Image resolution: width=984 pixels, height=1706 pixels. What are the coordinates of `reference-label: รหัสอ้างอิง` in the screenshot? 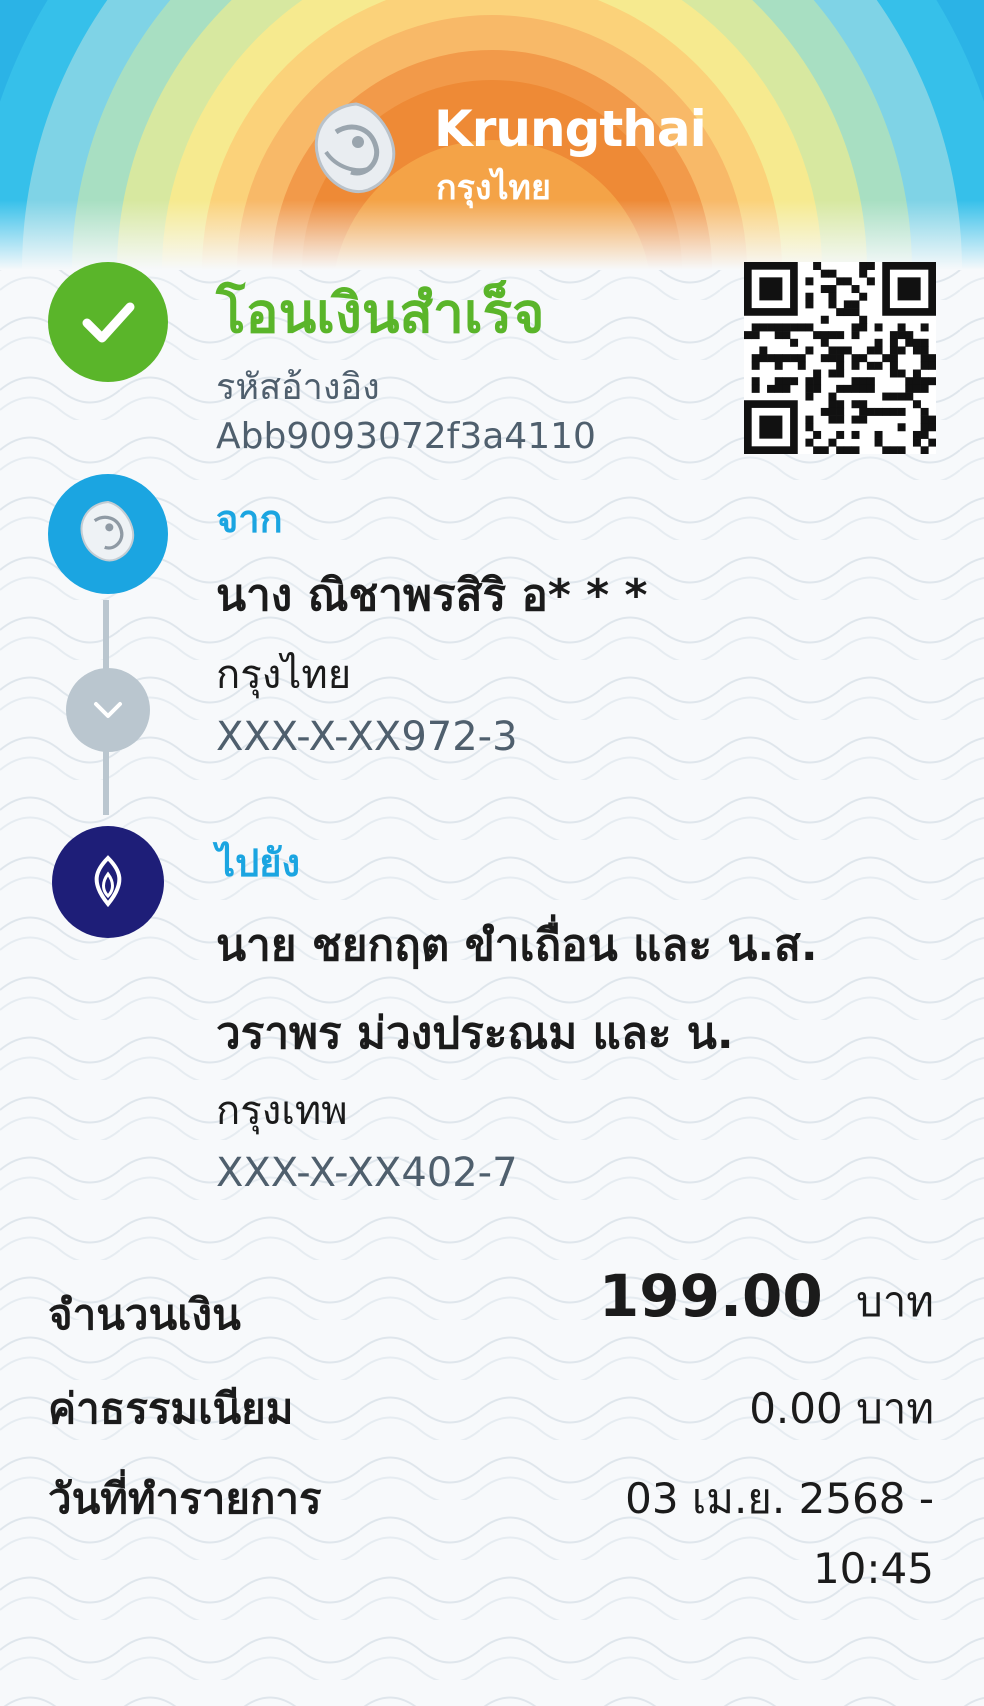 It's located at (298, 387).